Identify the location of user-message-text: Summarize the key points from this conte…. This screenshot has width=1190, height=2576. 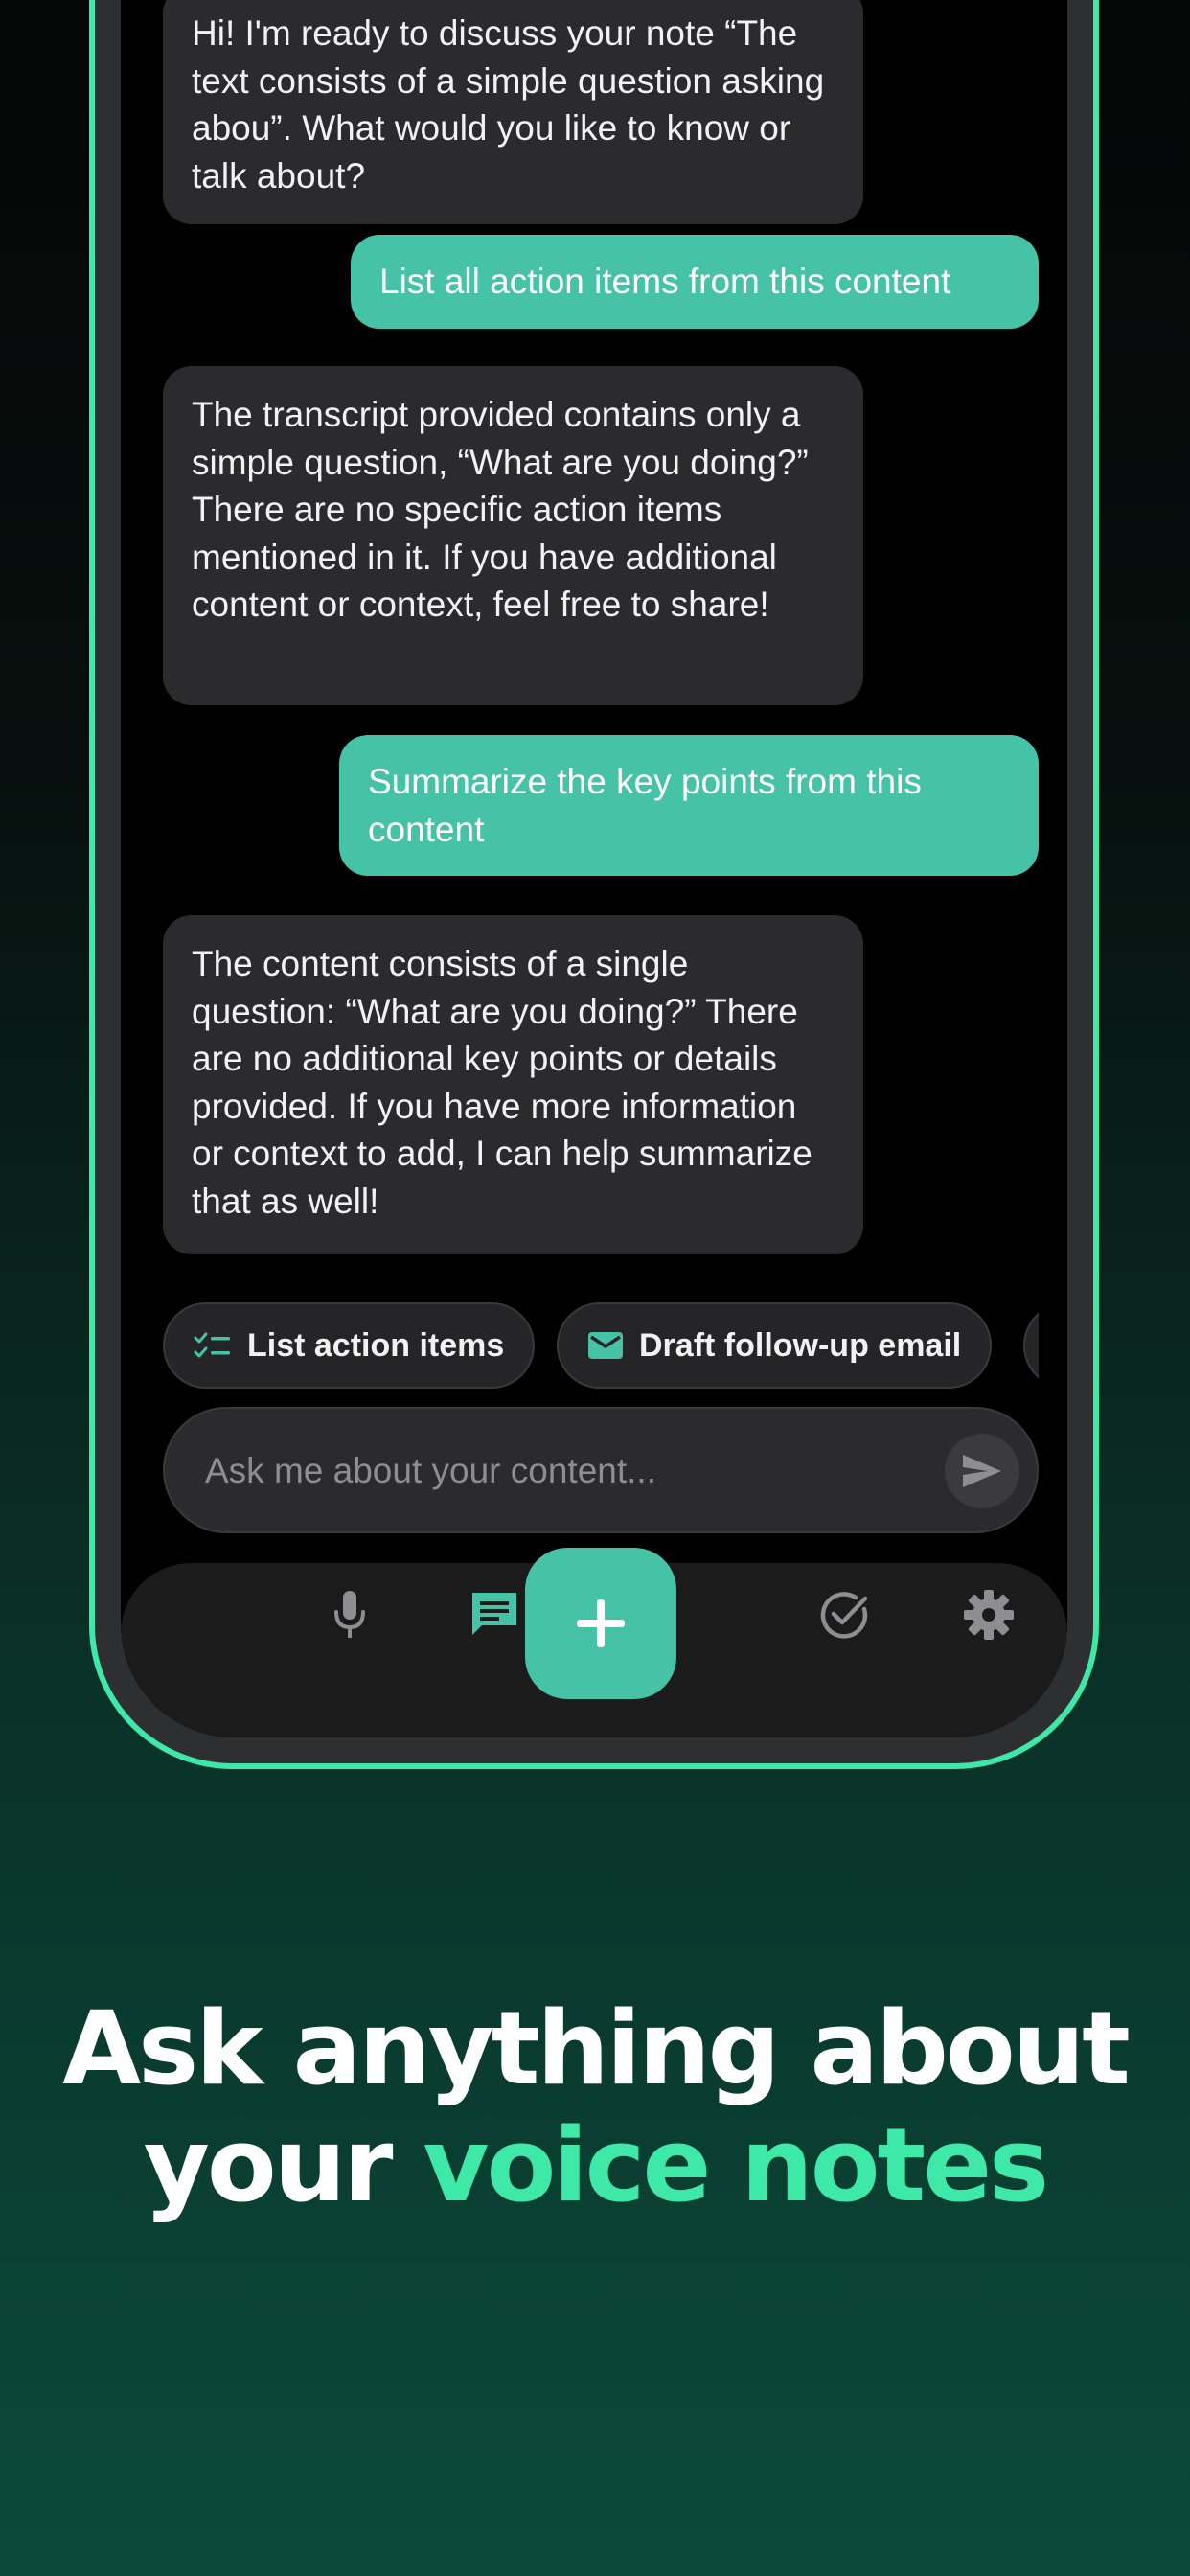
(645, 805).